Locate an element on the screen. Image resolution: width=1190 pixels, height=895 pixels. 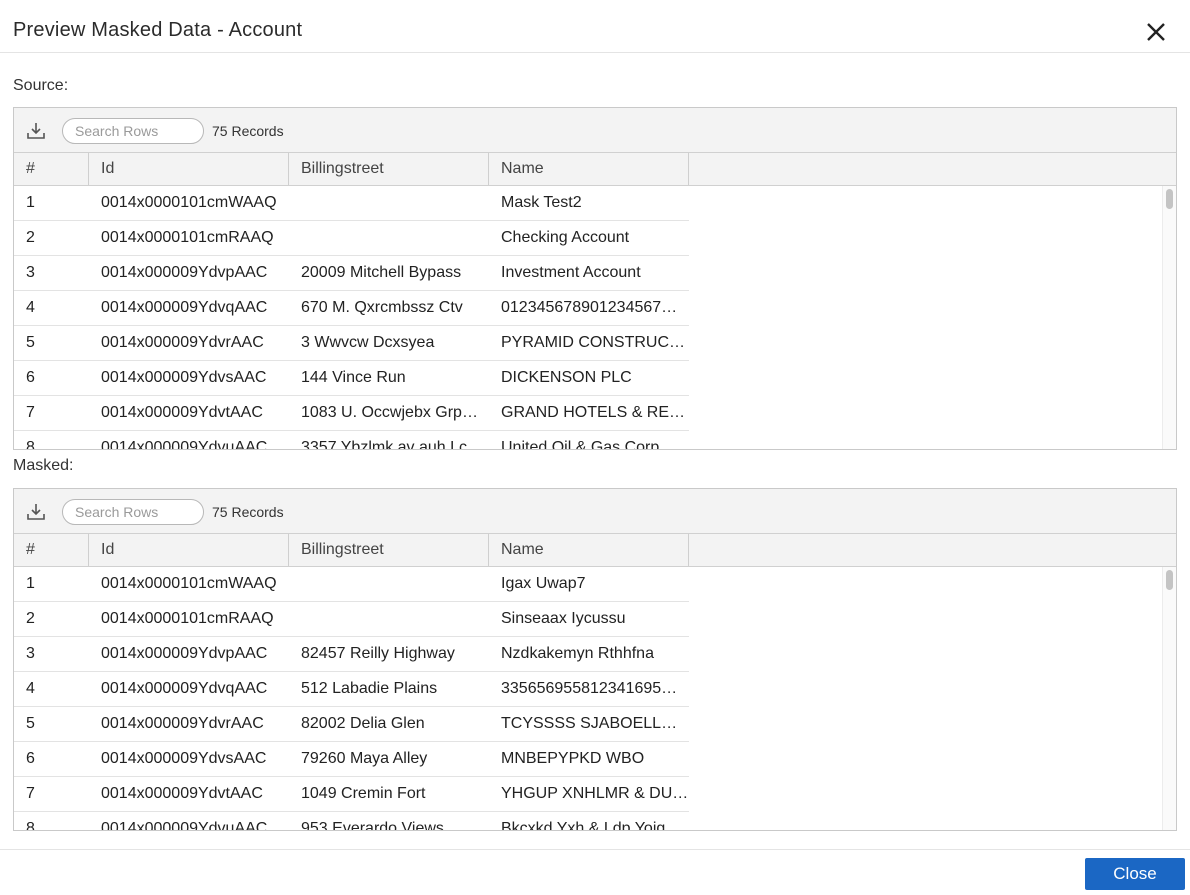
table-row: 2 0014x0000101cmRAAQ Sinseaax Iycussu is located at coordinates (351, 619).